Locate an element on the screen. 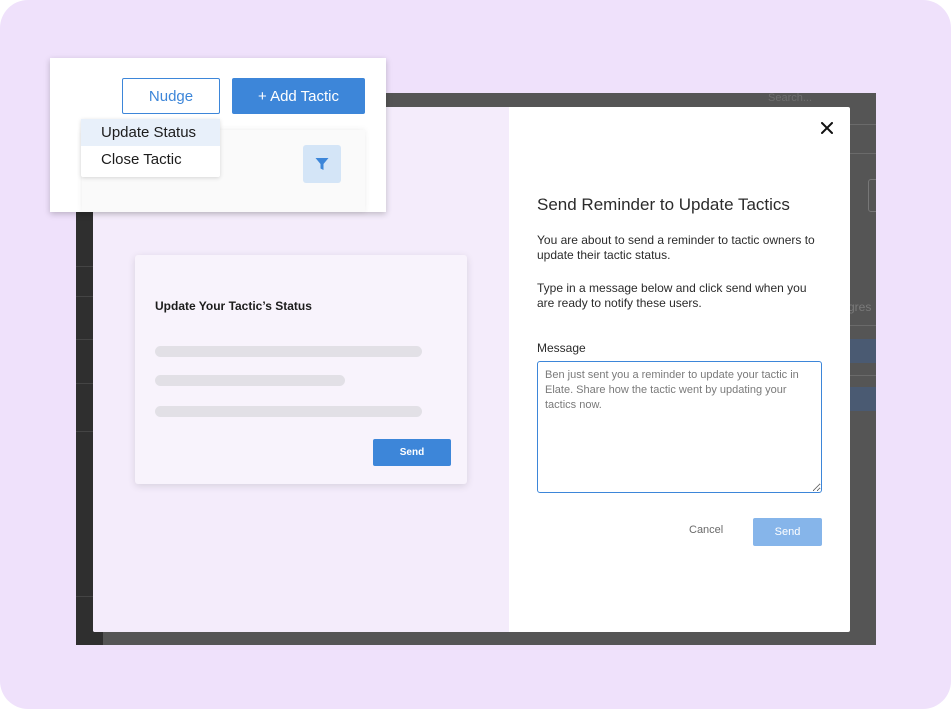  preview-send-button: Send is located at coordinates (412, 452).